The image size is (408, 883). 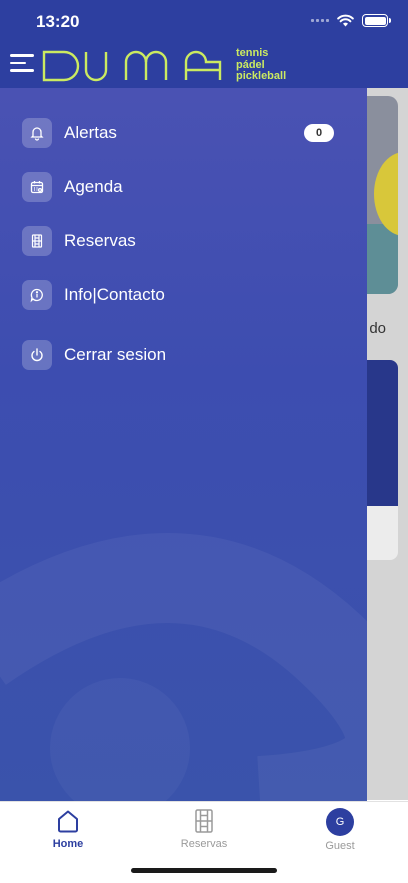 What do you see at coordinates (37, 295) in the screenshot?
I see `chat-info-icon` at bounding box center [37, 295].